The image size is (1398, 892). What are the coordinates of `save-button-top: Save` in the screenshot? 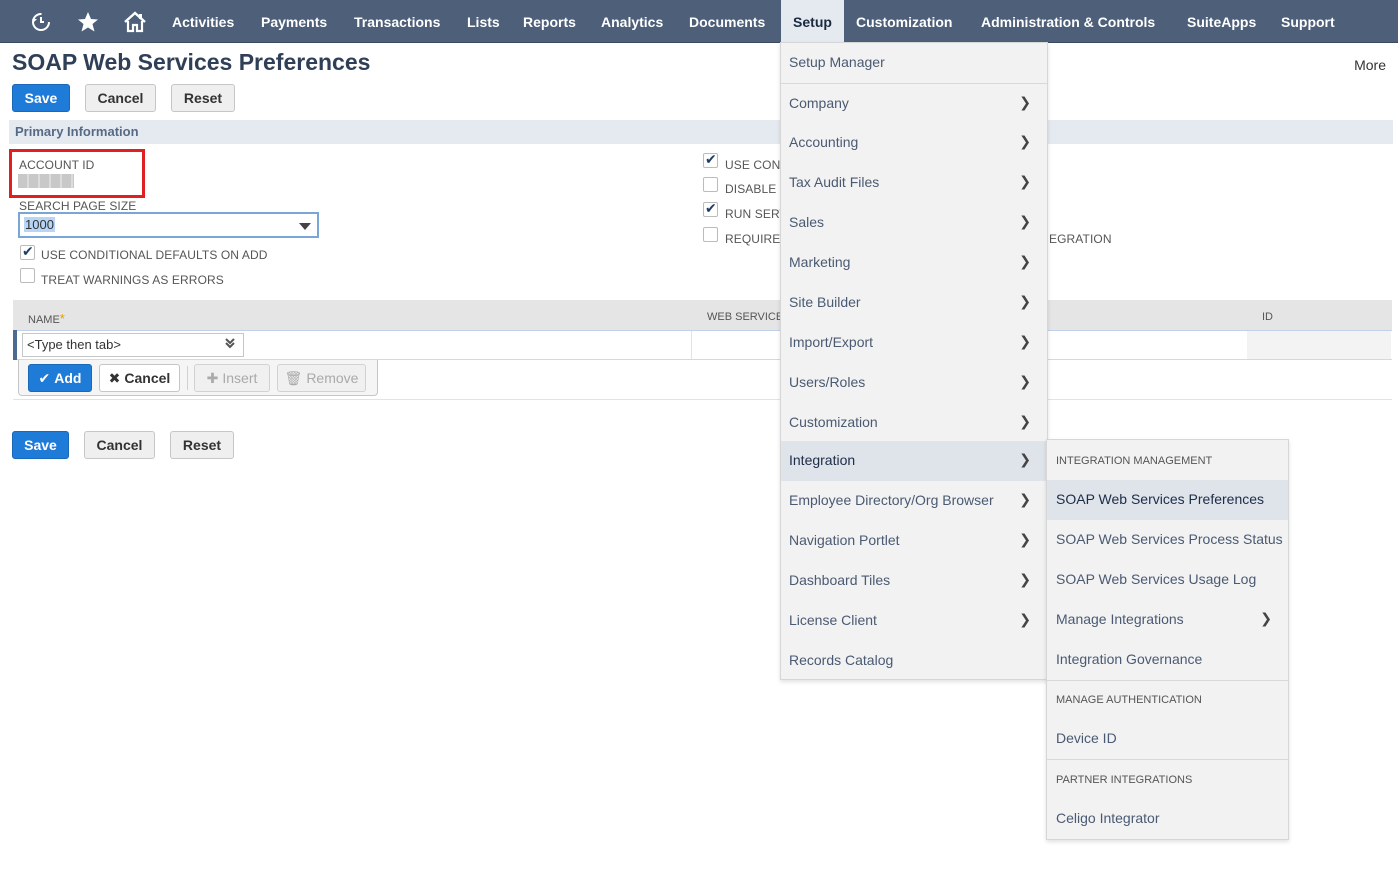 It's located at (41, 98).